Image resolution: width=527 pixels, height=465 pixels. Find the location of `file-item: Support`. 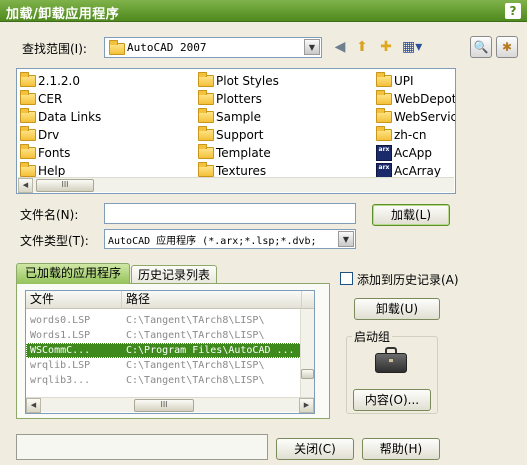

file-item: Support is located at coordinates (230, 134).